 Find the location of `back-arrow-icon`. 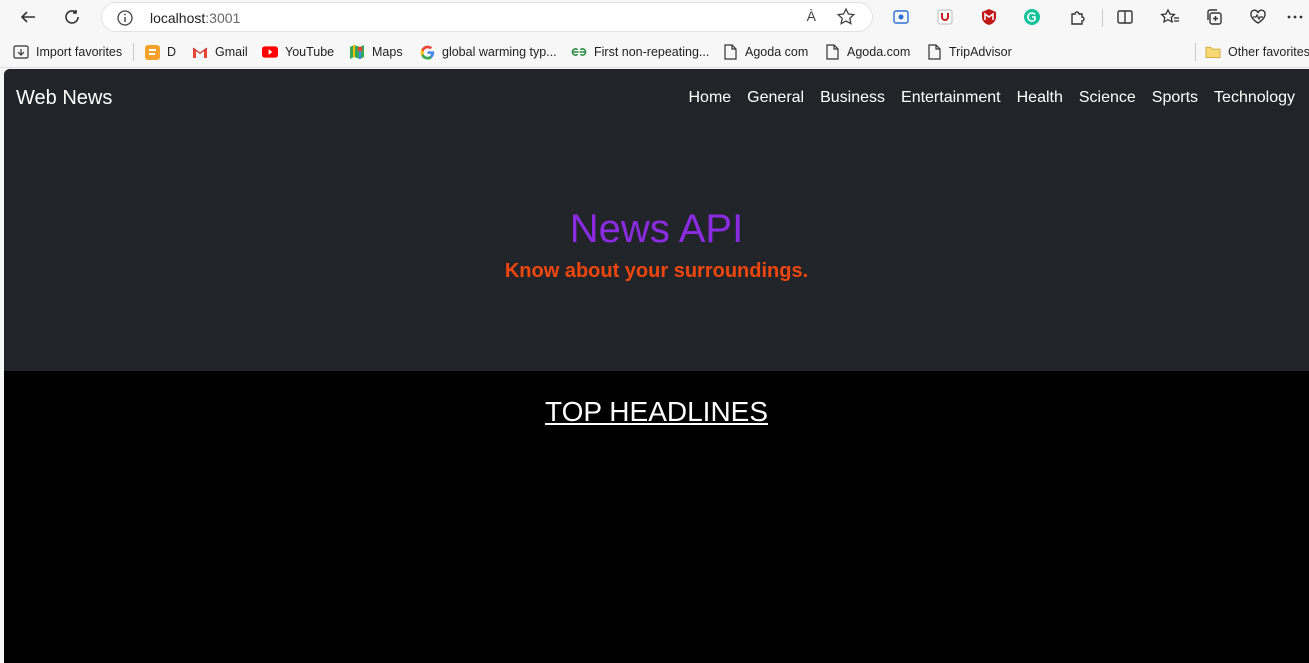

back-arrow-icon is located at coordinates (27, 17).